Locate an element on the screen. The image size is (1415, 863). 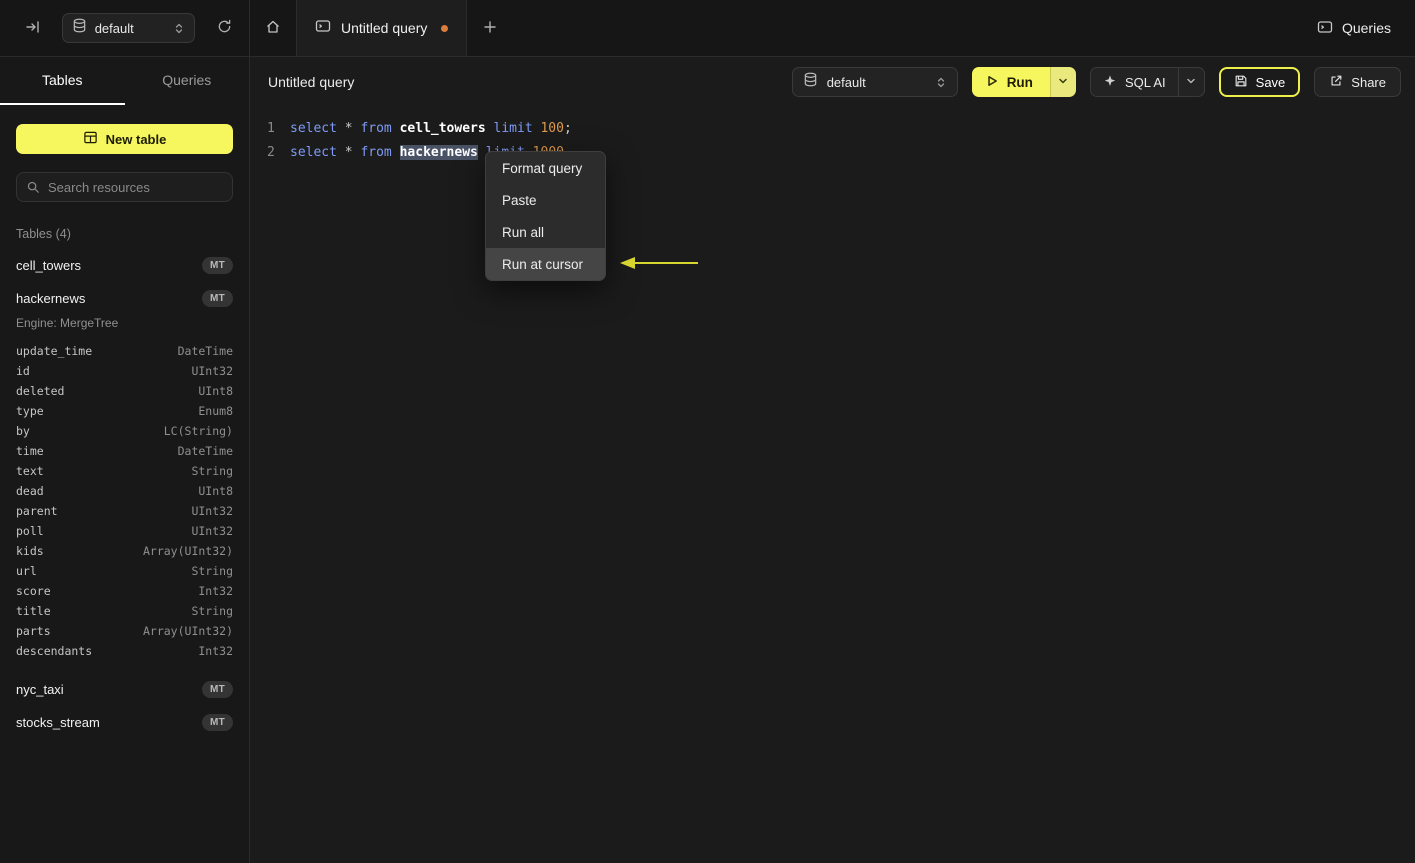
refresh-button is located at coordinates (224, 28).